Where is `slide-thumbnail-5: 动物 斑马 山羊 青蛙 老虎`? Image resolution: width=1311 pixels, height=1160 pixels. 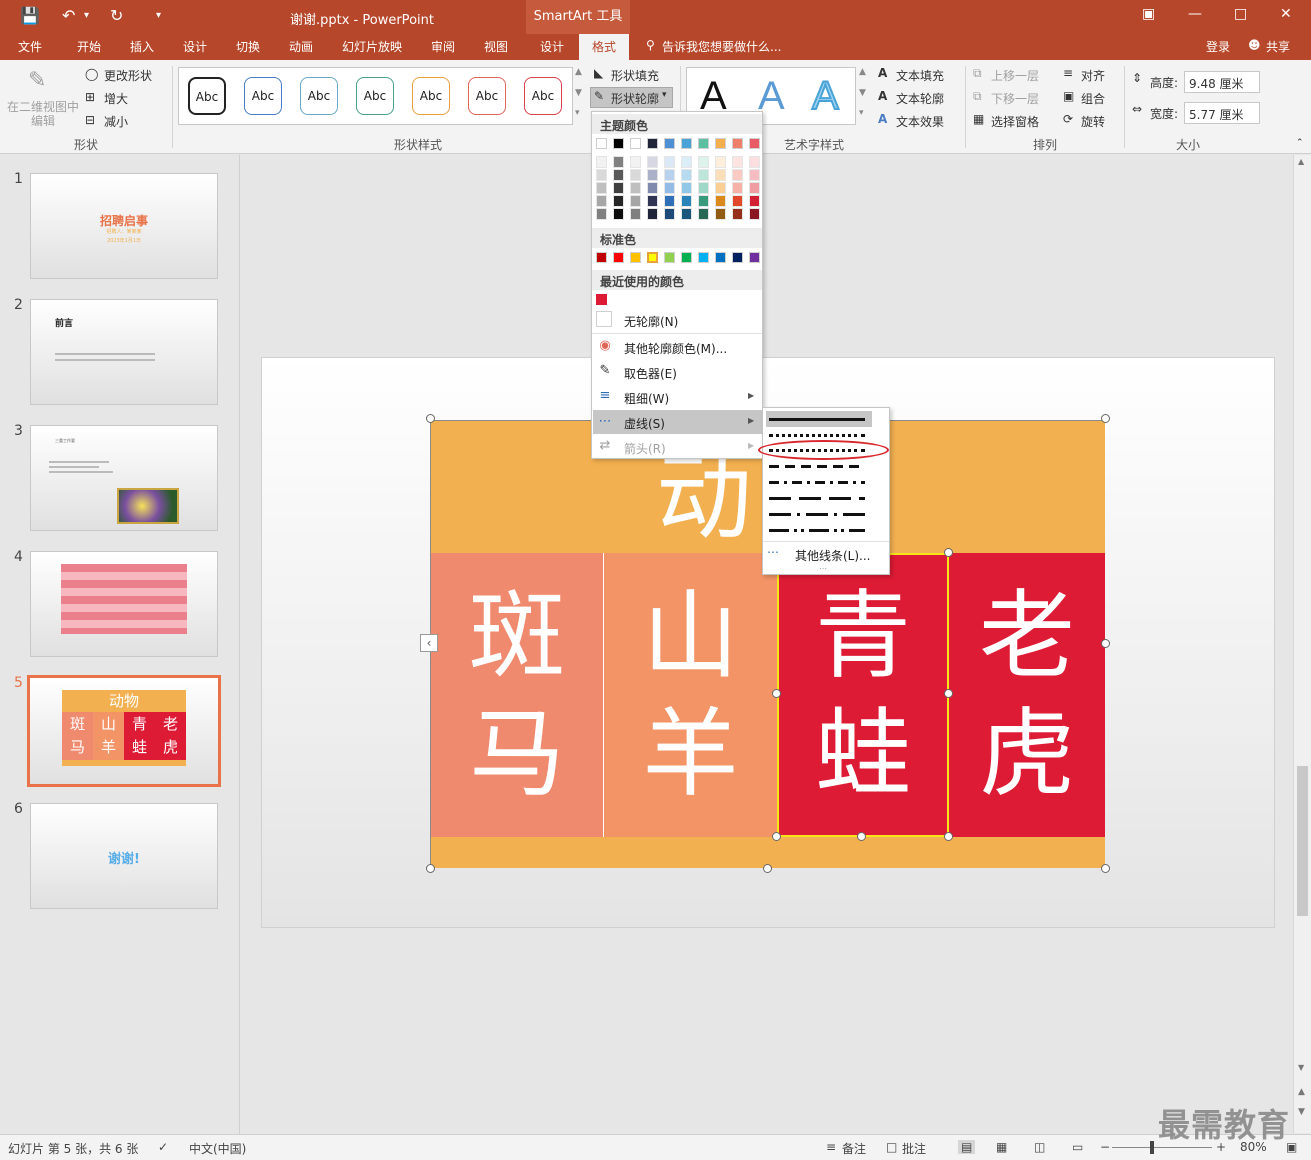 slide-thumbnail-5: 动物 斑马 山羊 青蛙 老虎 is located at coordinates (124, 731).